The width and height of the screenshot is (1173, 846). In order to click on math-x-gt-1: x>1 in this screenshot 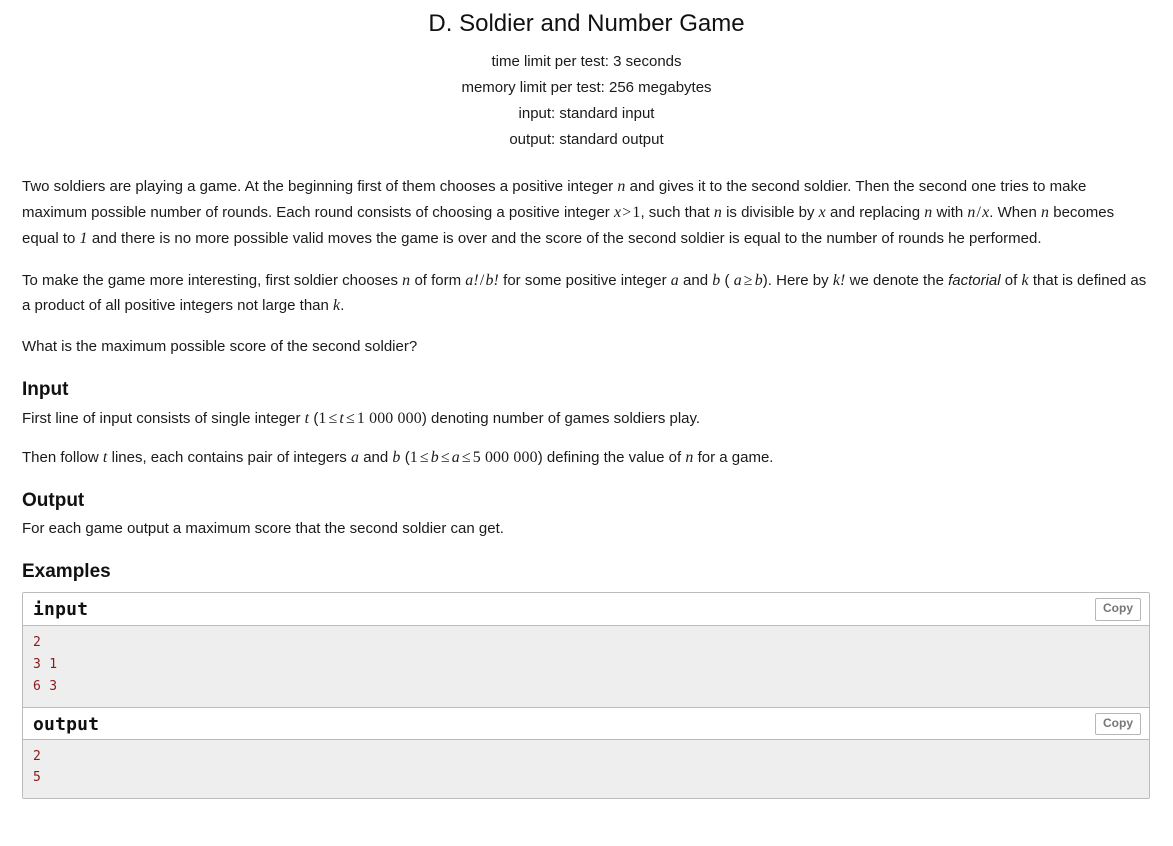, I will do `click(627, 212)`.